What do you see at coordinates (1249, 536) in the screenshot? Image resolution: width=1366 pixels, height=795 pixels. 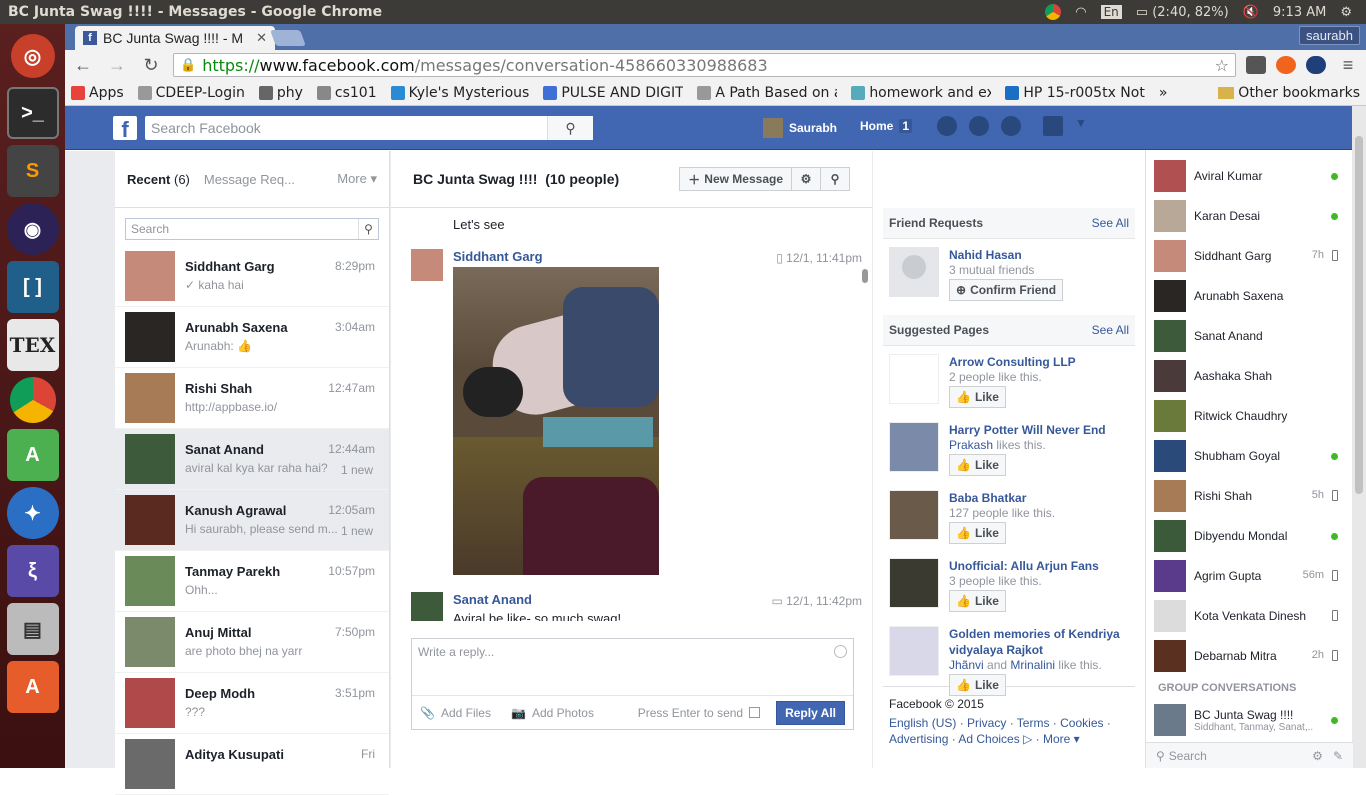 I see `chat-contact: Dibyendu Mondal` at bounding box center [1249, 536].